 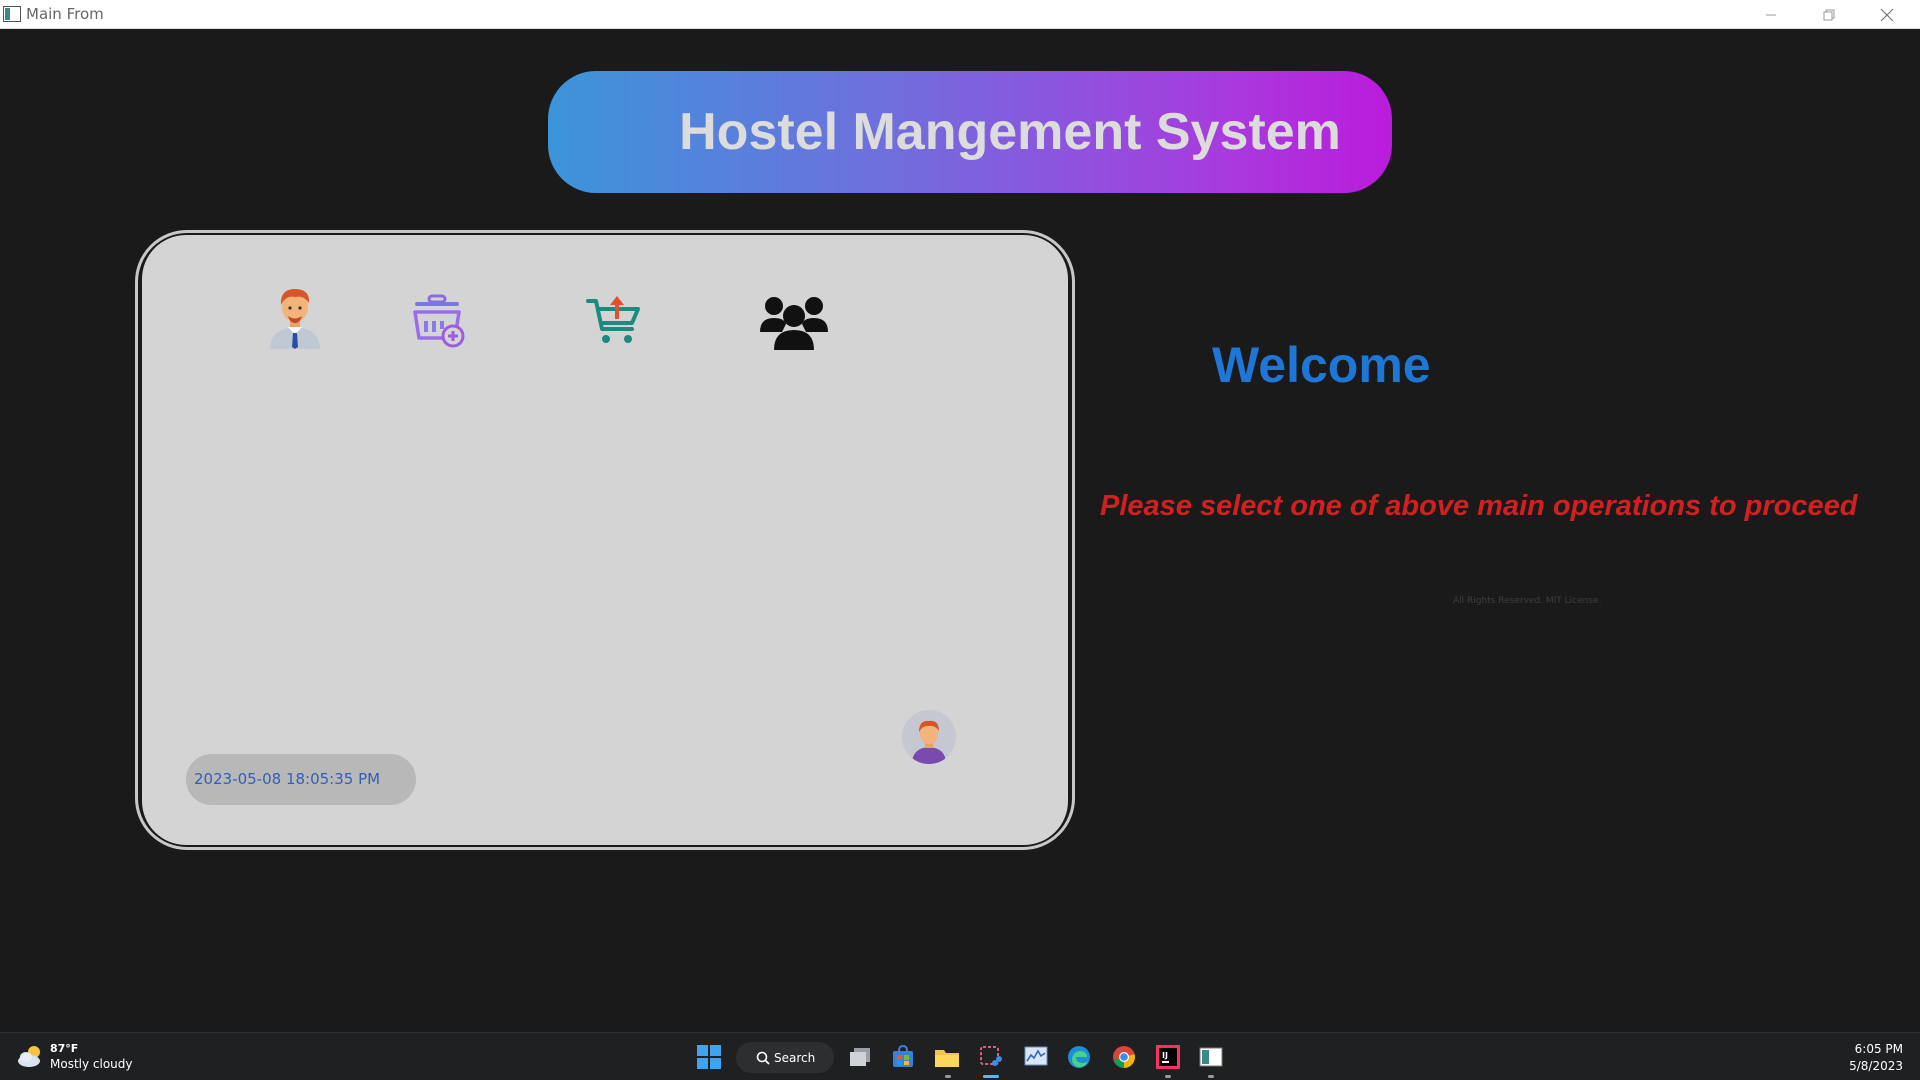 I want to click on running-app-button, so click(x=1211, y=1057).